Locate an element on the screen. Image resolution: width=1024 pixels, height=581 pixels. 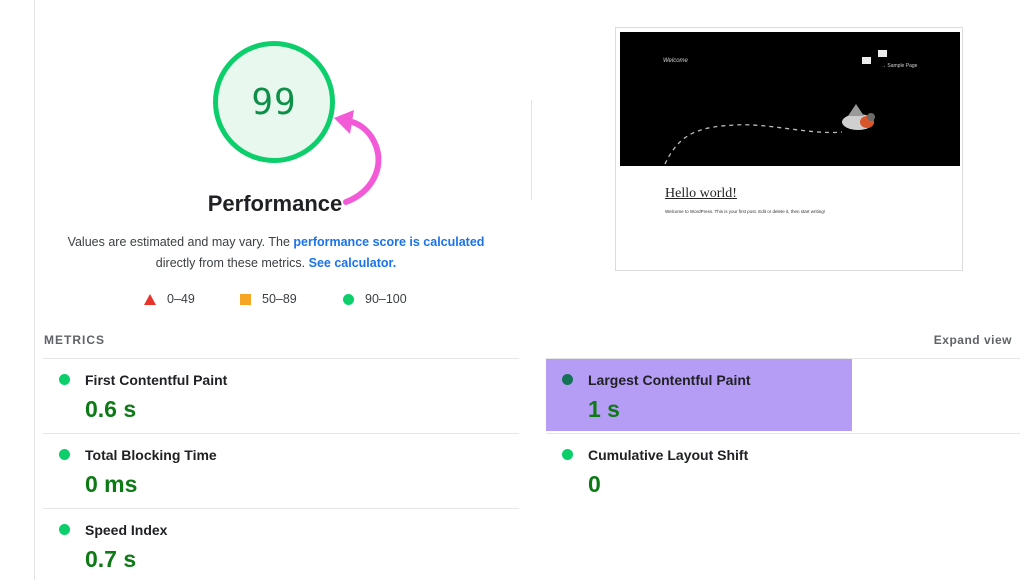
metric-largest-contentful-paint: Largest Contentful Paint 1 s is located at coordinates (699, 394).